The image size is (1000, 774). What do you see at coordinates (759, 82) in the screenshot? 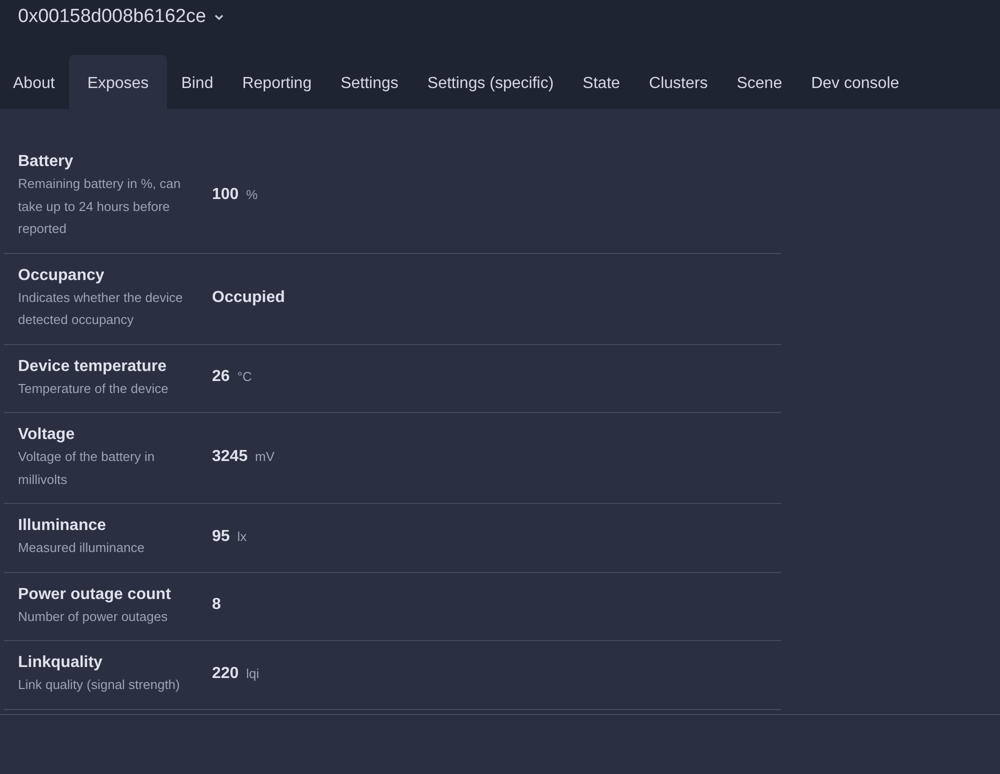
I see `tab: Scene` at bounding box center [759, 82].